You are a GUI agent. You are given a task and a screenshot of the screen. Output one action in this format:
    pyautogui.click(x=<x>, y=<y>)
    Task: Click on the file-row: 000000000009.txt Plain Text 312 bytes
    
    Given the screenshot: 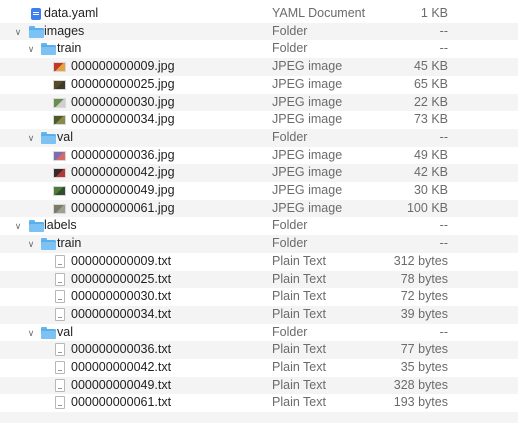 What is the action you would take?
    pyautogui.click(x=259, y=262)
    